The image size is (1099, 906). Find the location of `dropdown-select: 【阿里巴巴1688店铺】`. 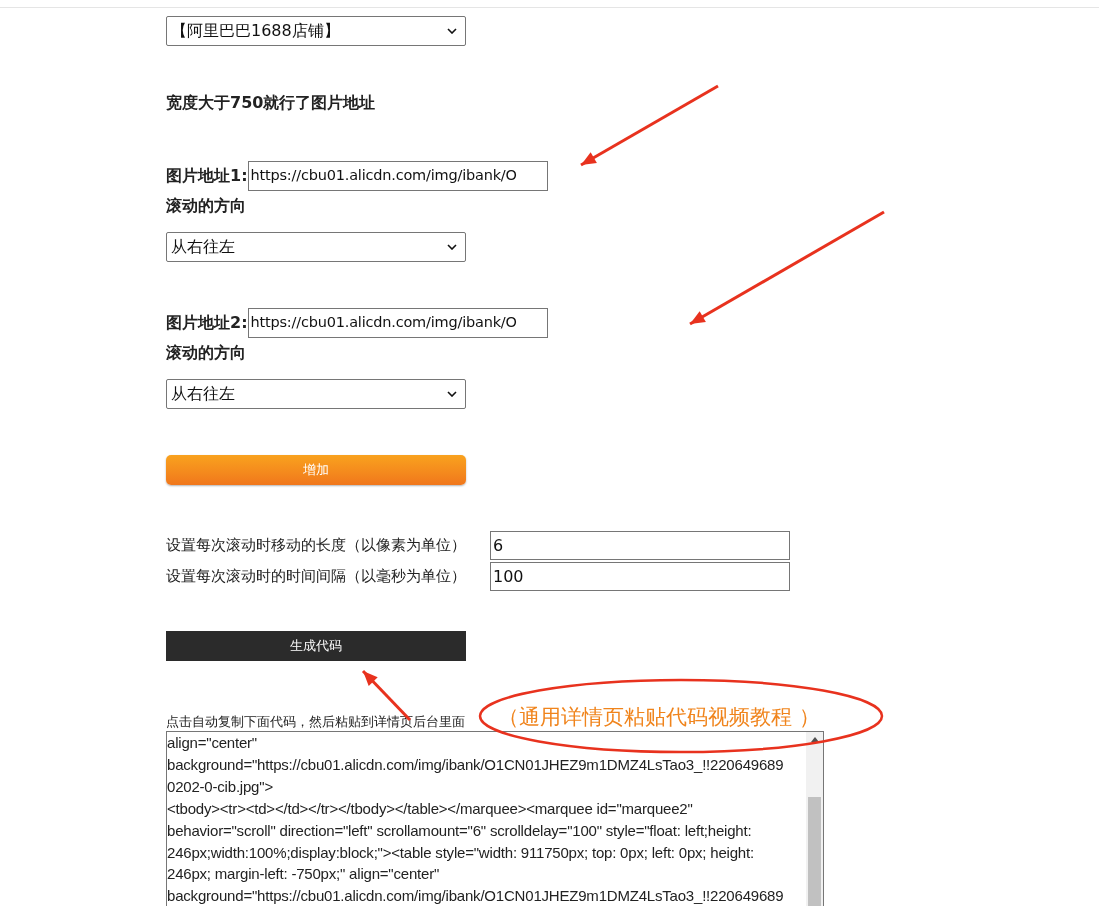

dropdown-select: 【阿里巴巴1688店铺】 is located at coordinates (316, 31).